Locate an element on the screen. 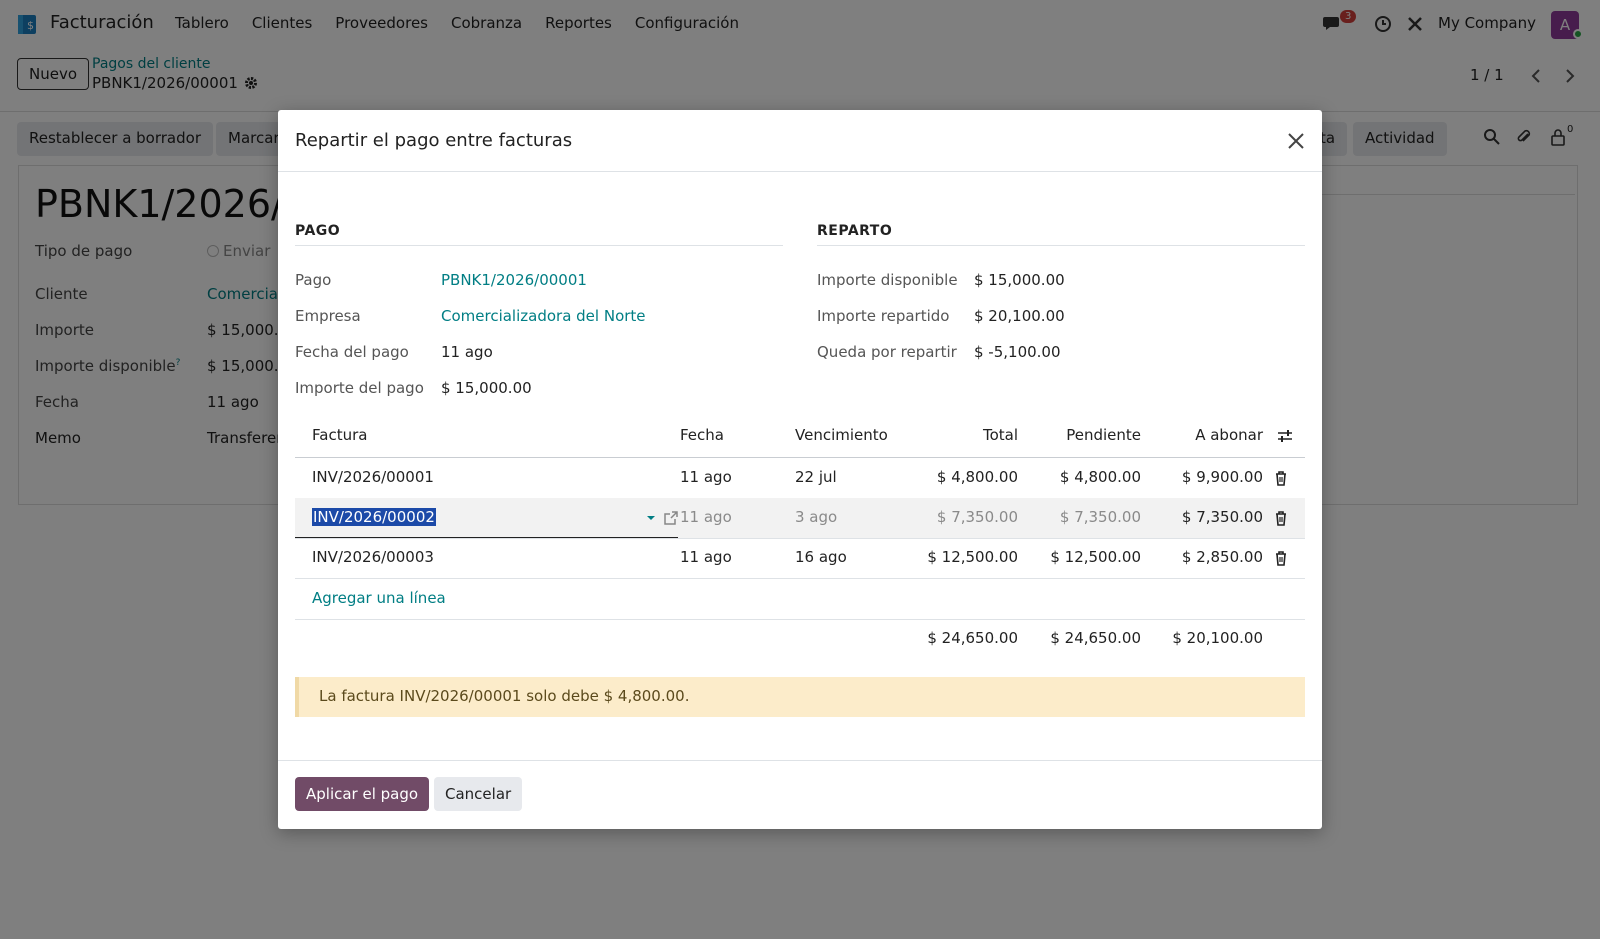 This screenshot has height=939, width=1600. external-link-icon is located at coordinates (671, 518).